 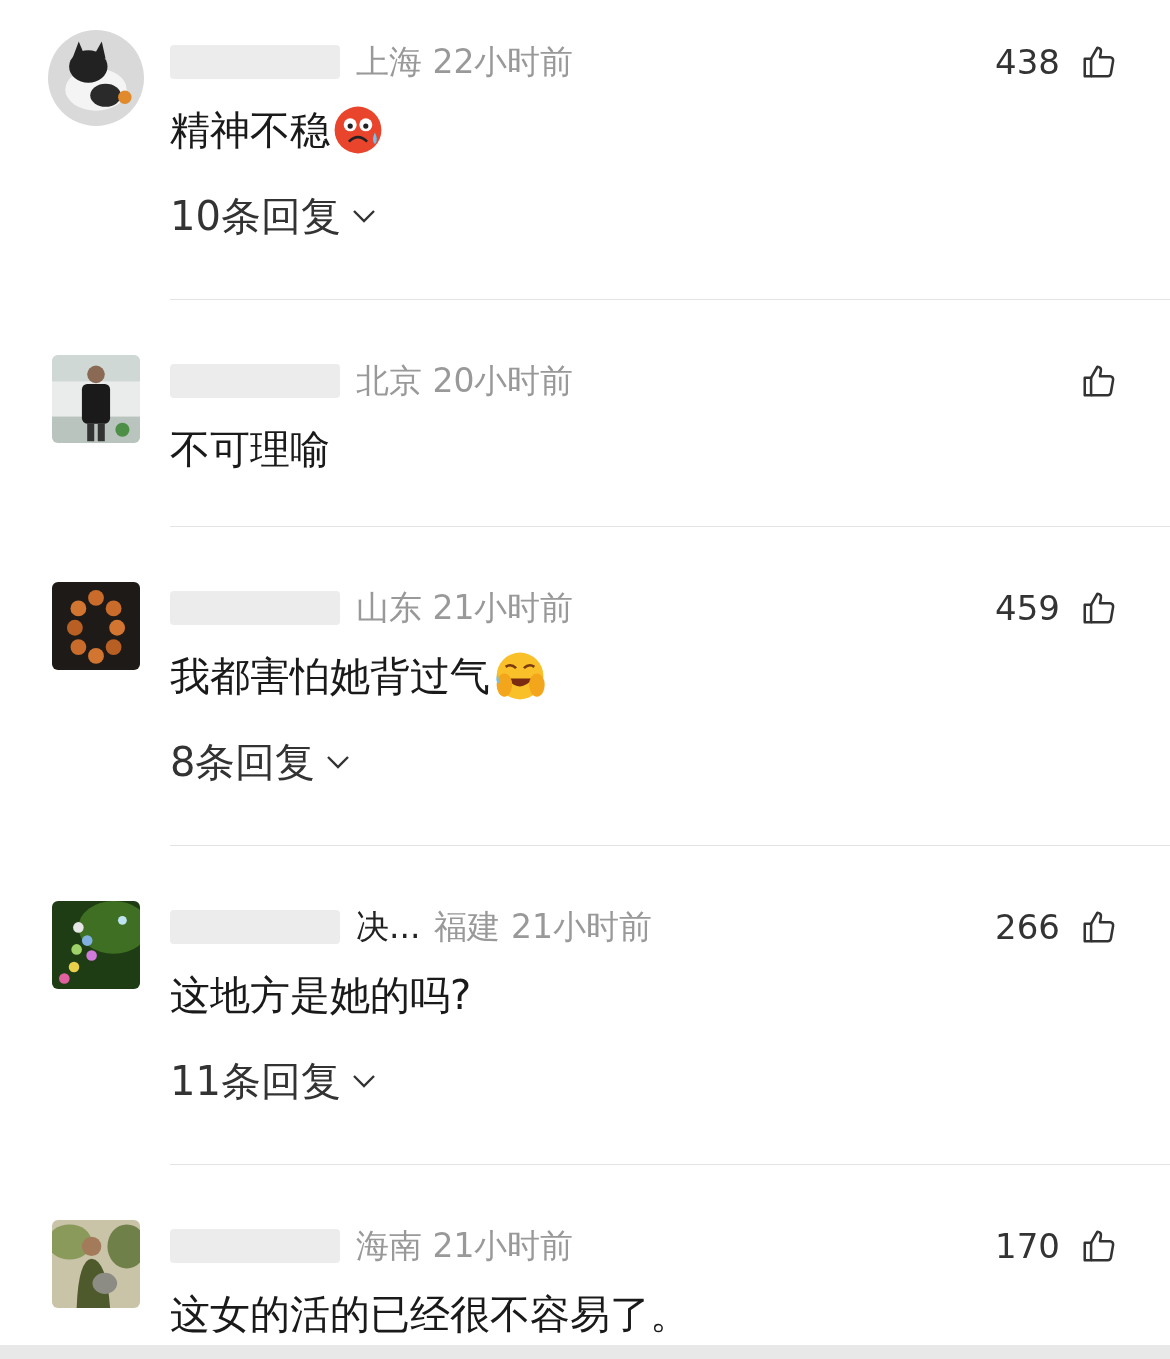 I want to click on replies-toggle: 10条回复, so click(x=273, y=216).